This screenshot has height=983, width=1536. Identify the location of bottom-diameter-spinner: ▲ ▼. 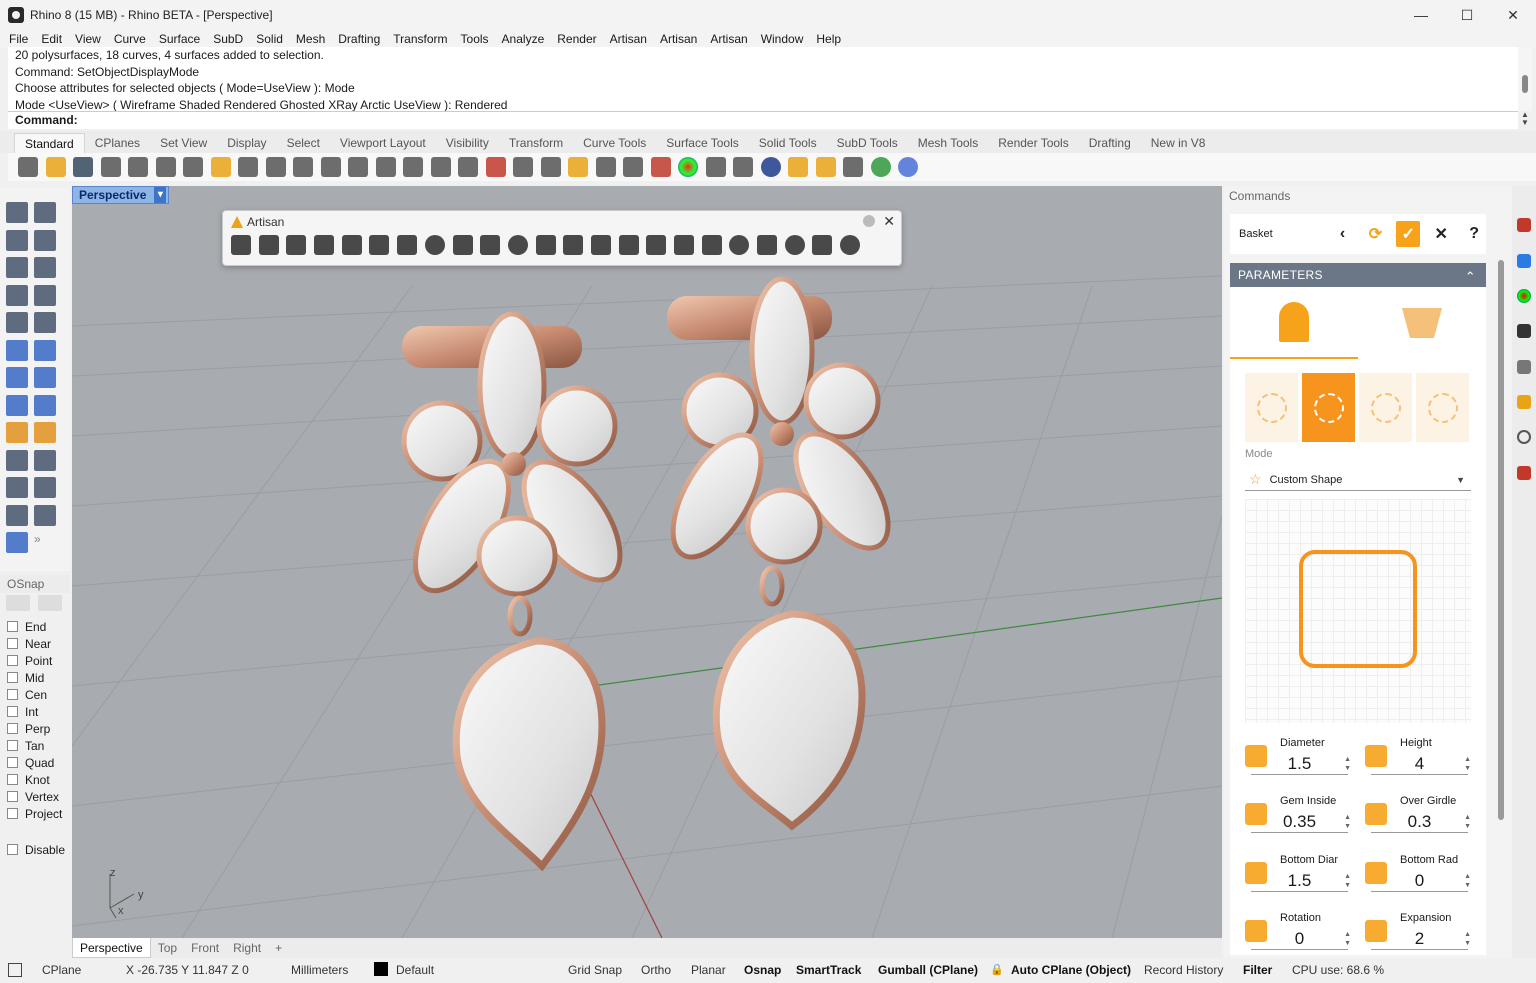
(1347, 881).